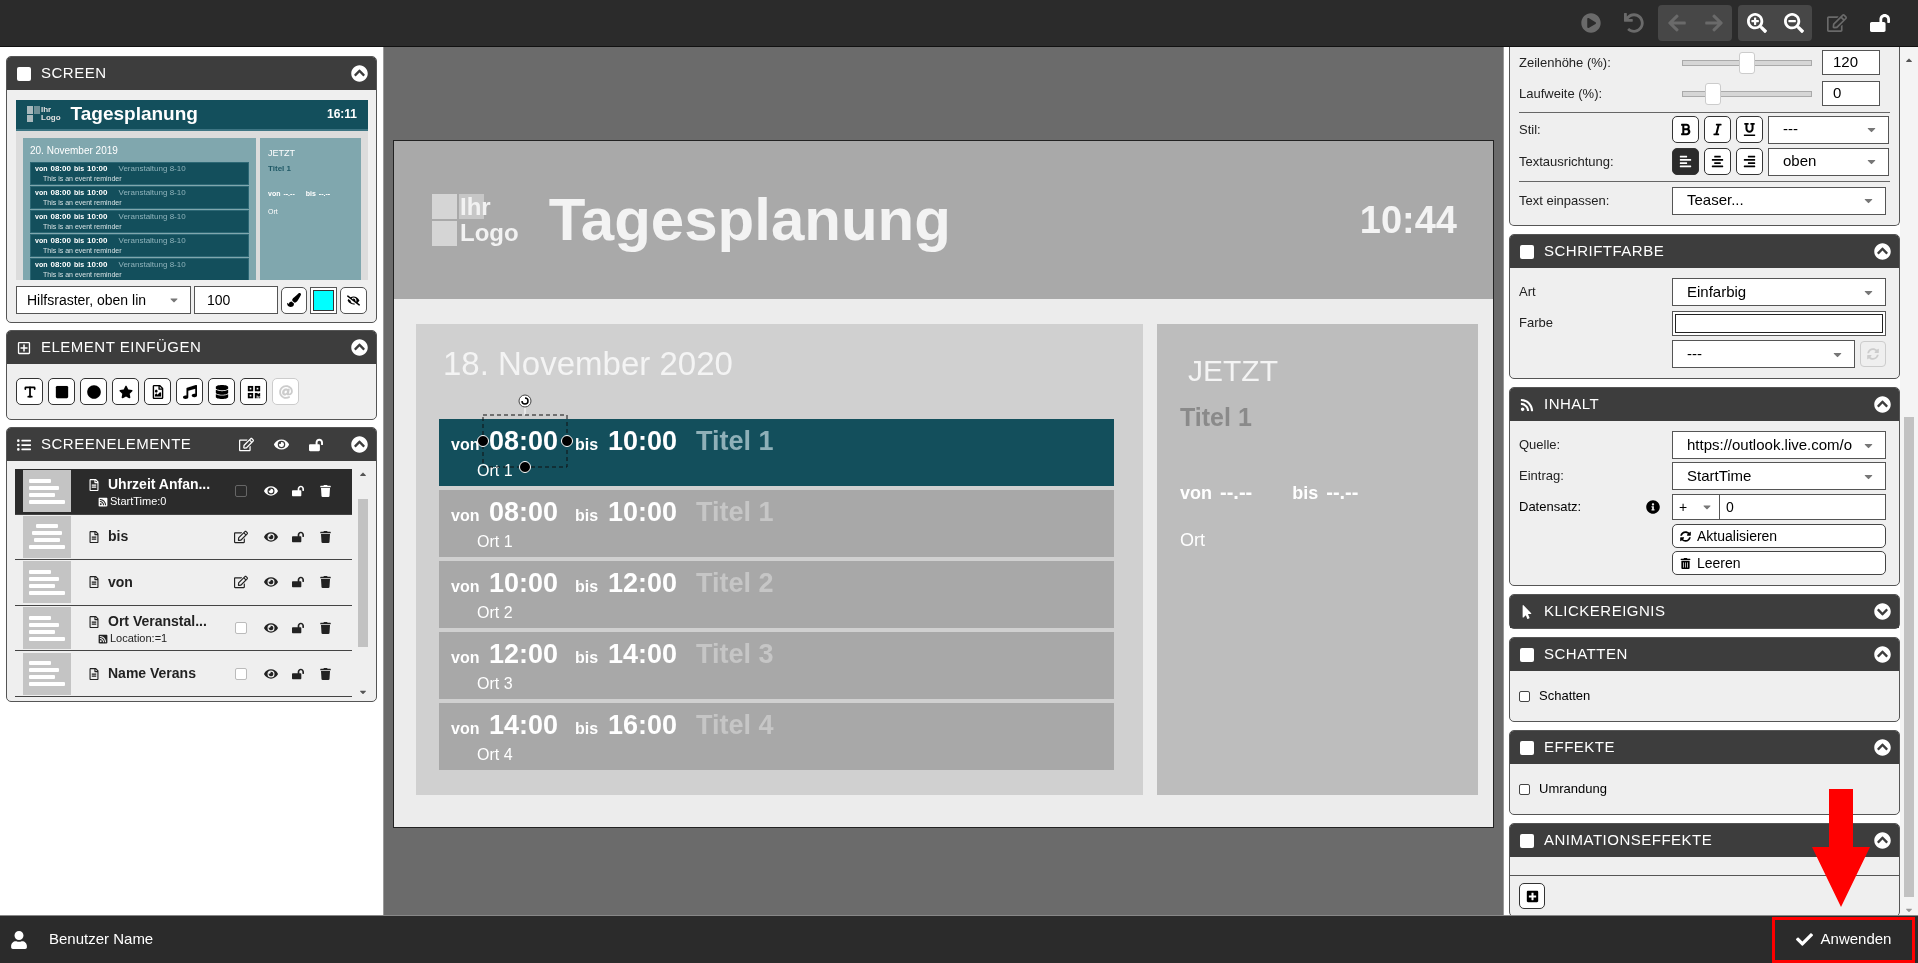 This screenshot has width=1918, height=963. What do you see at coordinates (189, 391) in the screenshot?
I see `music-note-tool-button` at bounding box center [189, 391].